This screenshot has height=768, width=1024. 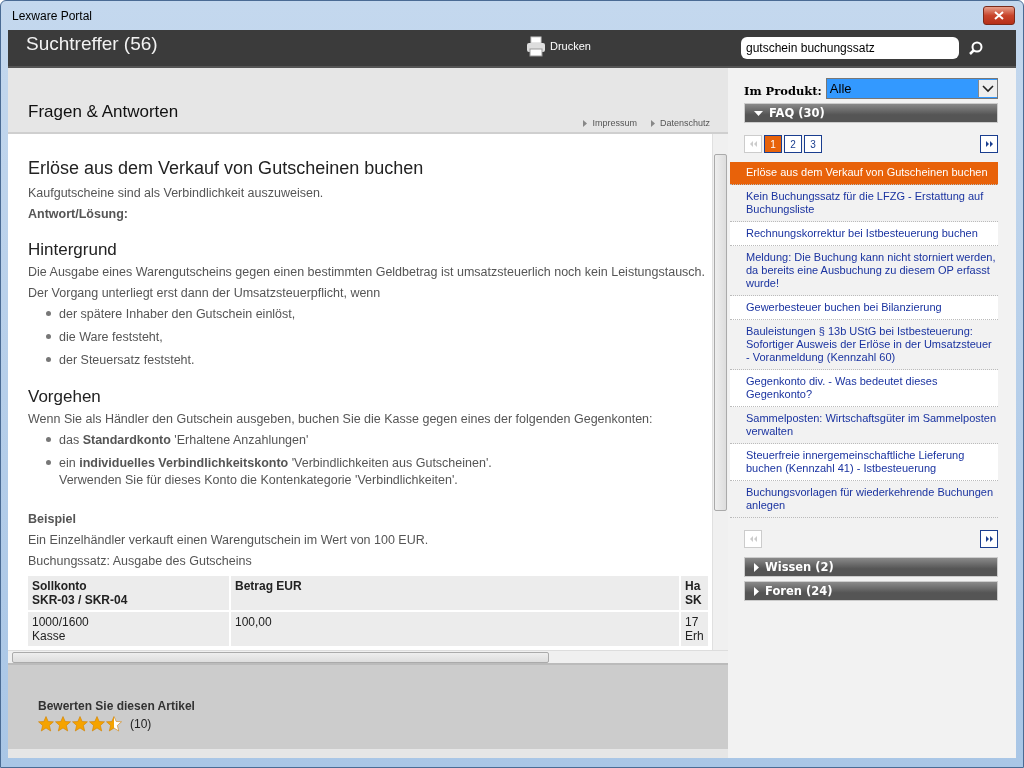 What do you see at coordinates (864, 499) in the screenshot?
I see `result-link: Buchungsvorlagen für wiederkehrende Buchungen anlegen` at bounding box center [864, 499].